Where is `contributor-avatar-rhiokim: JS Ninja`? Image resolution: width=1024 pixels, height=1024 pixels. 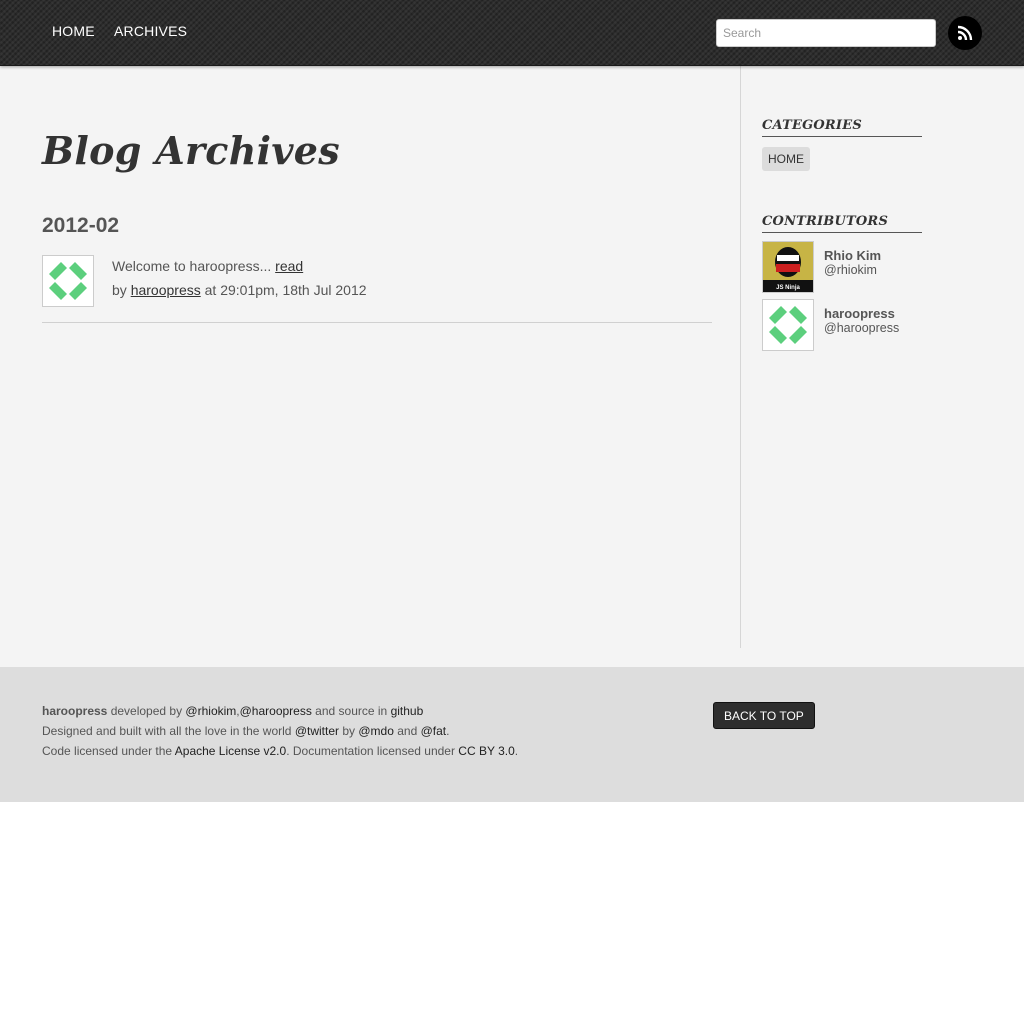 contributor-avatar-rhiokim: JS Ninja is located at coordinates (788, 267).